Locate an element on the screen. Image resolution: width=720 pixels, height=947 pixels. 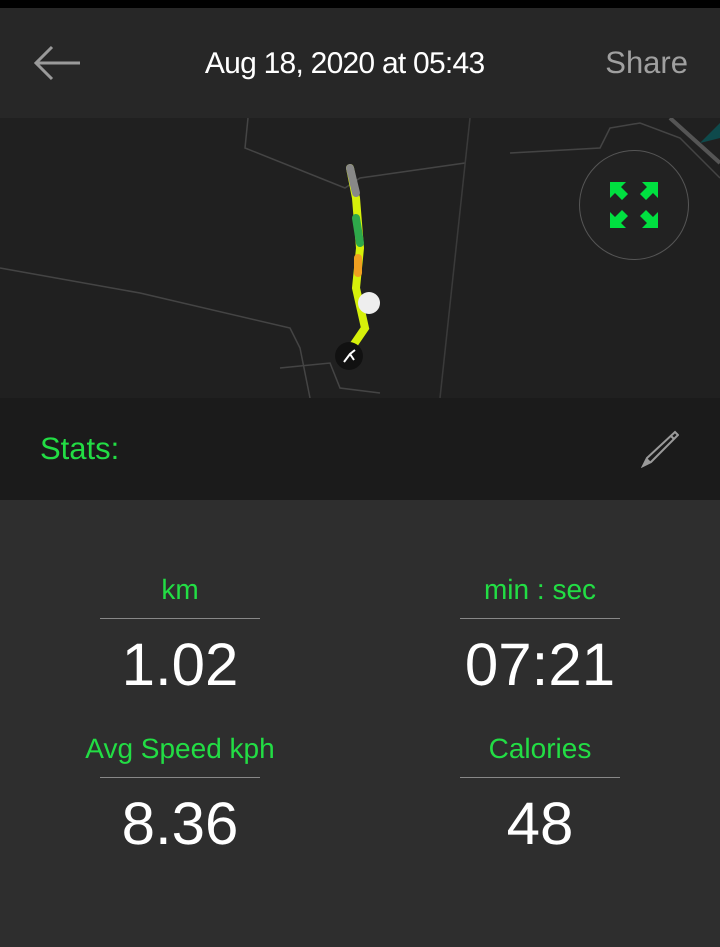
stat-value: 48 is located at coordinates (540, 824).